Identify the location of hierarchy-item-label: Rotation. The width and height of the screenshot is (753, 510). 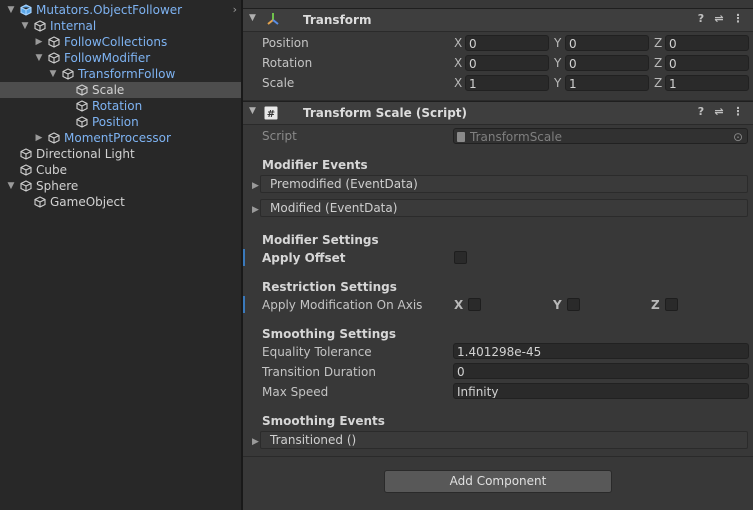
(117, 106).